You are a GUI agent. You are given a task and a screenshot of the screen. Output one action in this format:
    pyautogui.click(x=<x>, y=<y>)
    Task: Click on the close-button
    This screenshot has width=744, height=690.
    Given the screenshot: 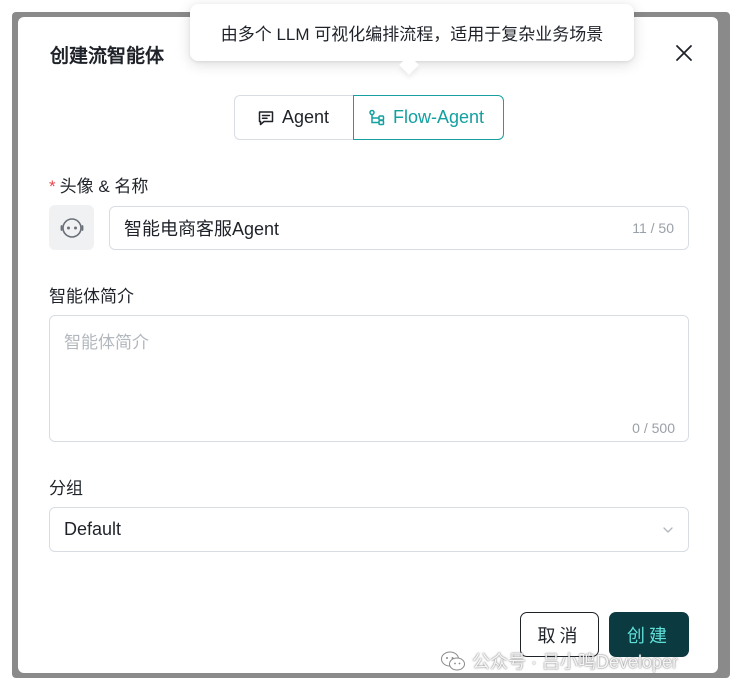 What is the action you would take?
    pyautogui.click(x=684, y=53)
    